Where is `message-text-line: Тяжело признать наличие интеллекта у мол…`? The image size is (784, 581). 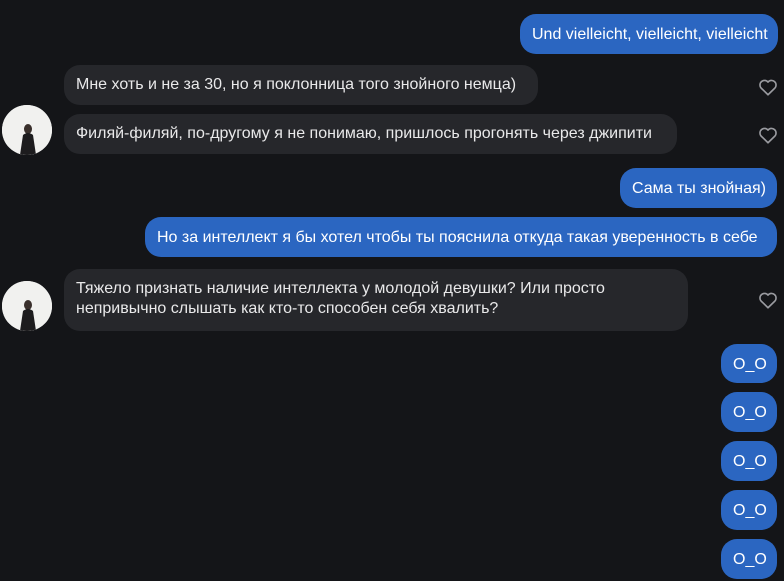
message-text-line: Тяжело признать наличие интеллекта у мол… is located at coordinates (340, 288).